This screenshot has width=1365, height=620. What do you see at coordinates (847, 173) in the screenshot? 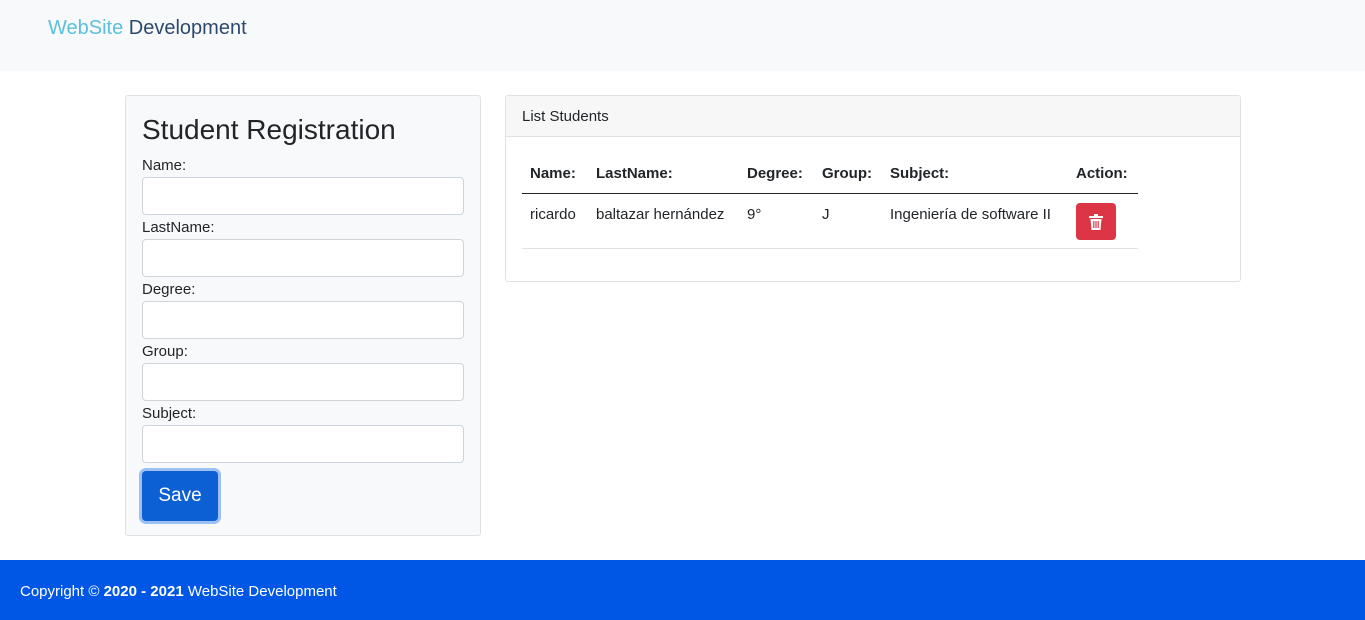
I see `column-header-group: Group:` at bounding box center [847, 173].